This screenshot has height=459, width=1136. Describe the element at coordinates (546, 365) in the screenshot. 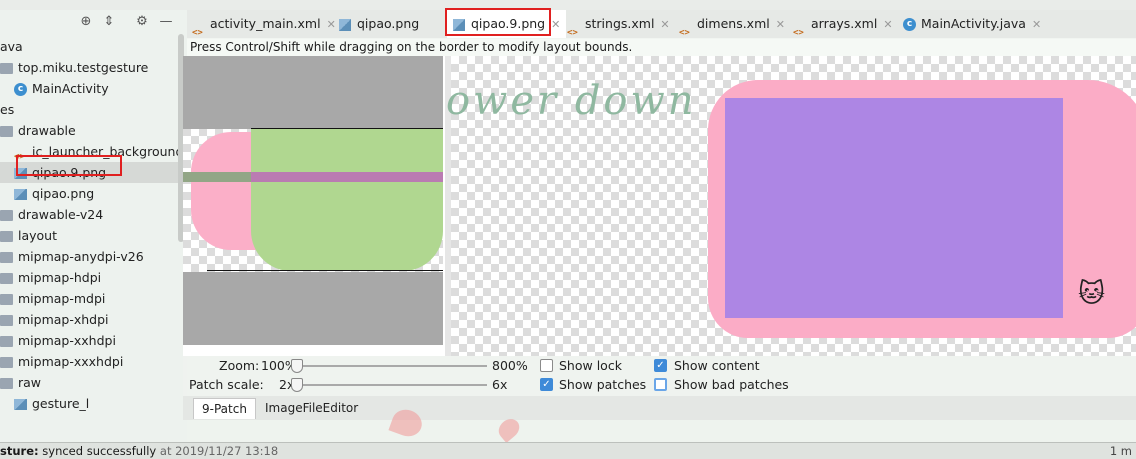

I see `show-lock-checkbox` at that location.